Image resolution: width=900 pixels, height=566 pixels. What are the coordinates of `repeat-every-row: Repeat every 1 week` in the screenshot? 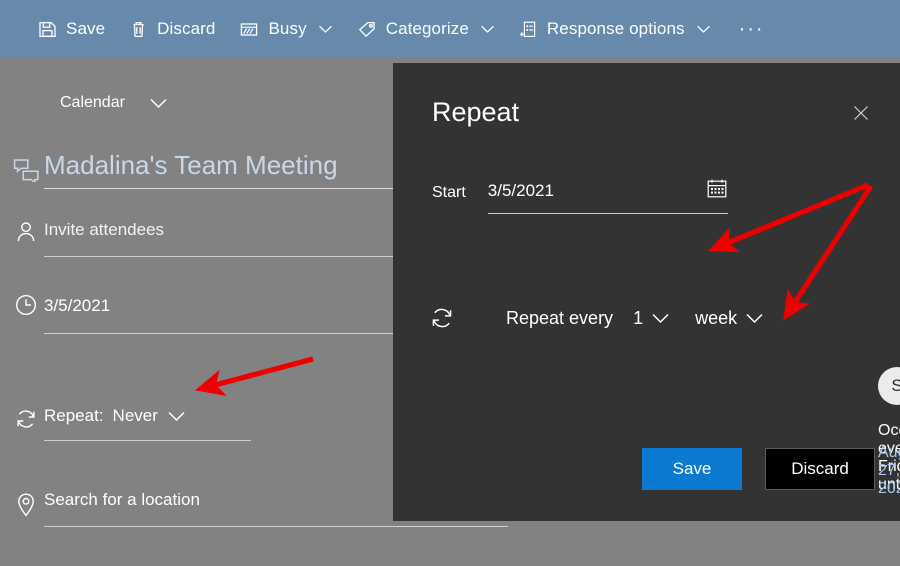 It's located at (596, 318).